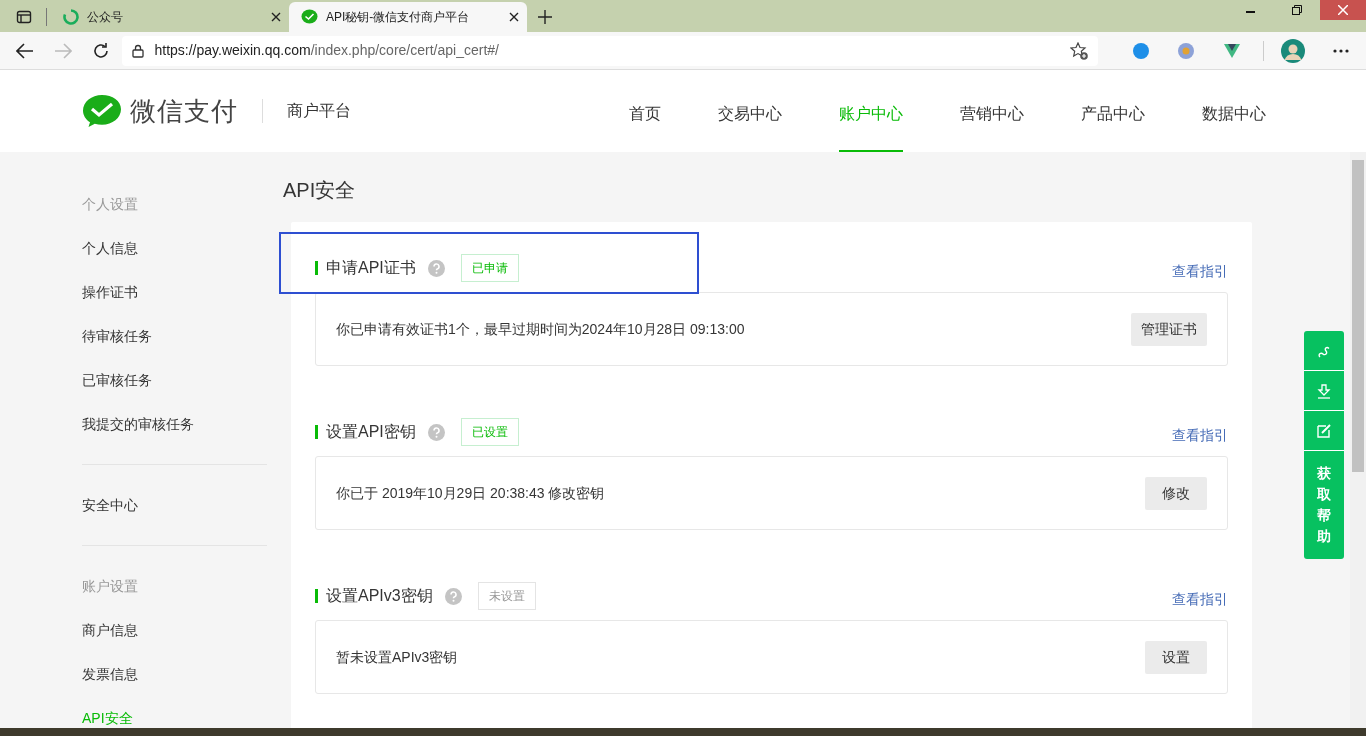 The width and height of the screenshot is (1366, 736). I want to click on tab-title: 公众号, so click(105, 17).